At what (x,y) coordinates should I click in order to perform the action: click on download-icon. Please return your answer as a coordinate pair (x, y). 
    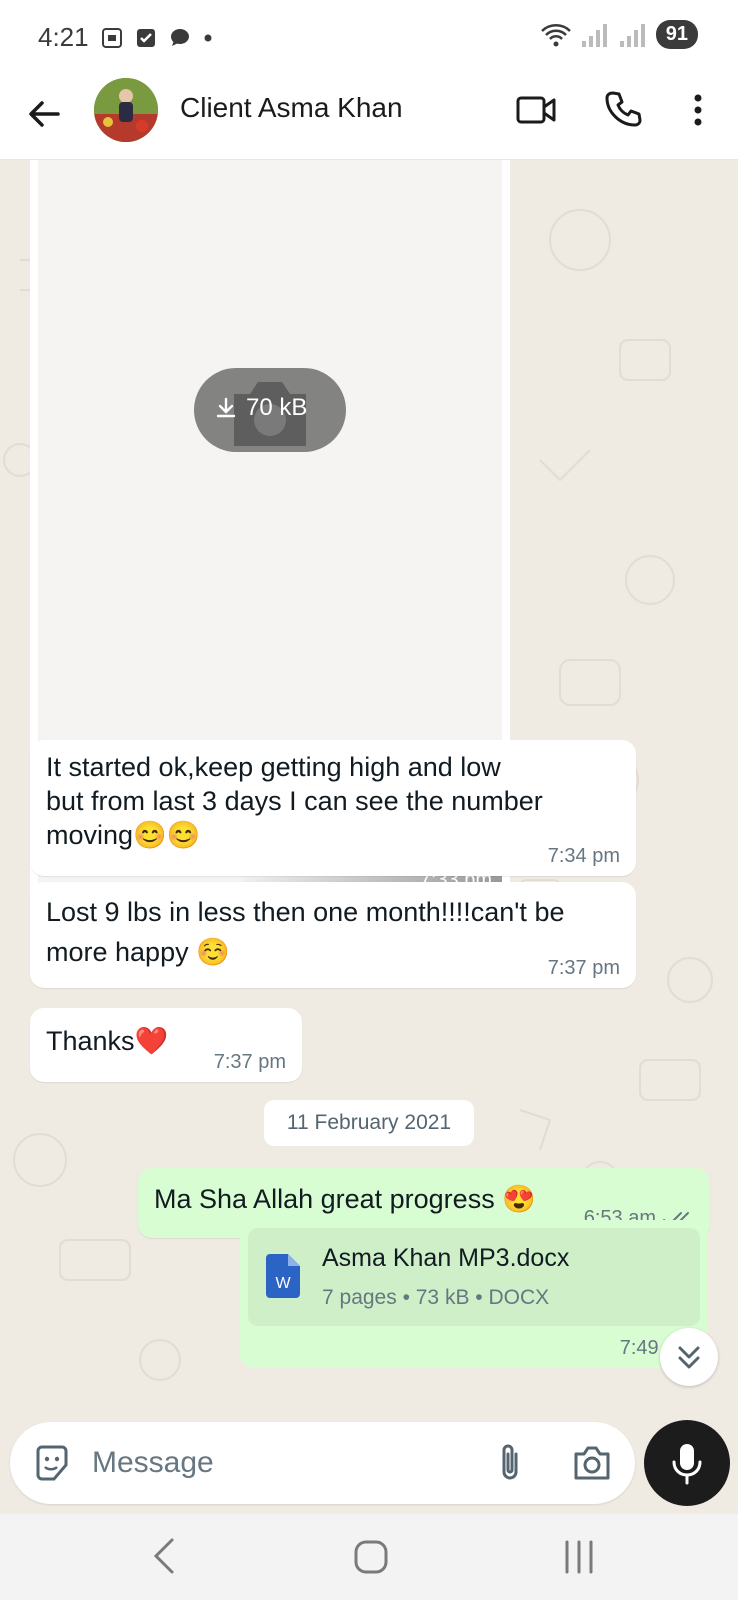
    Looking at the image, I should click on (226, 407).